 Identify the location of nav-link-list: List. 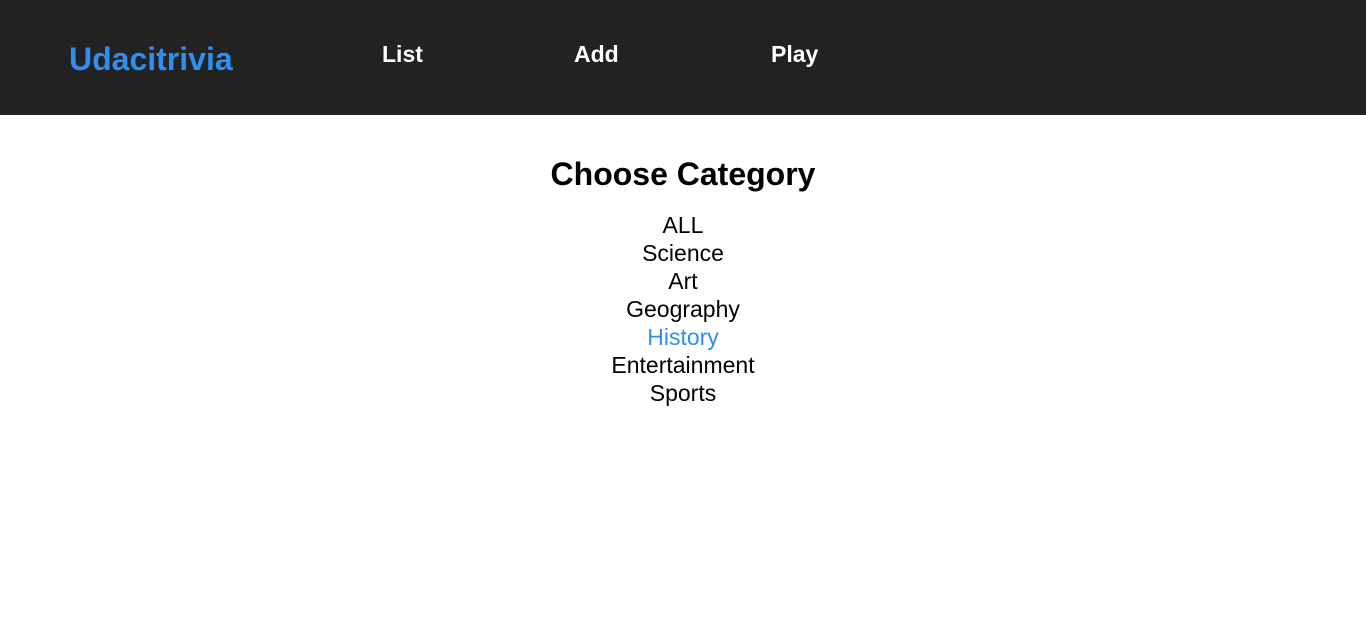
(402, 54).